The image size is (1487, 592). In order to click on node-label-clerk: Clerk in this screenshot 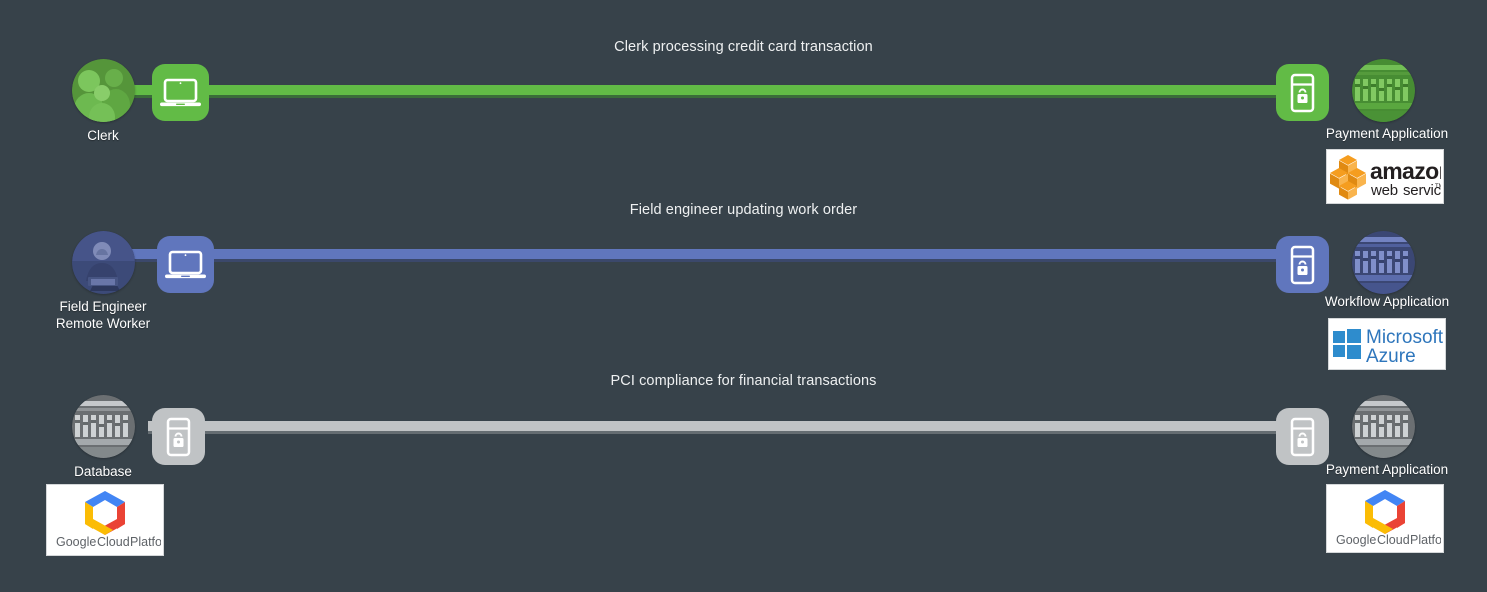, I will do `click(103, 135)`.